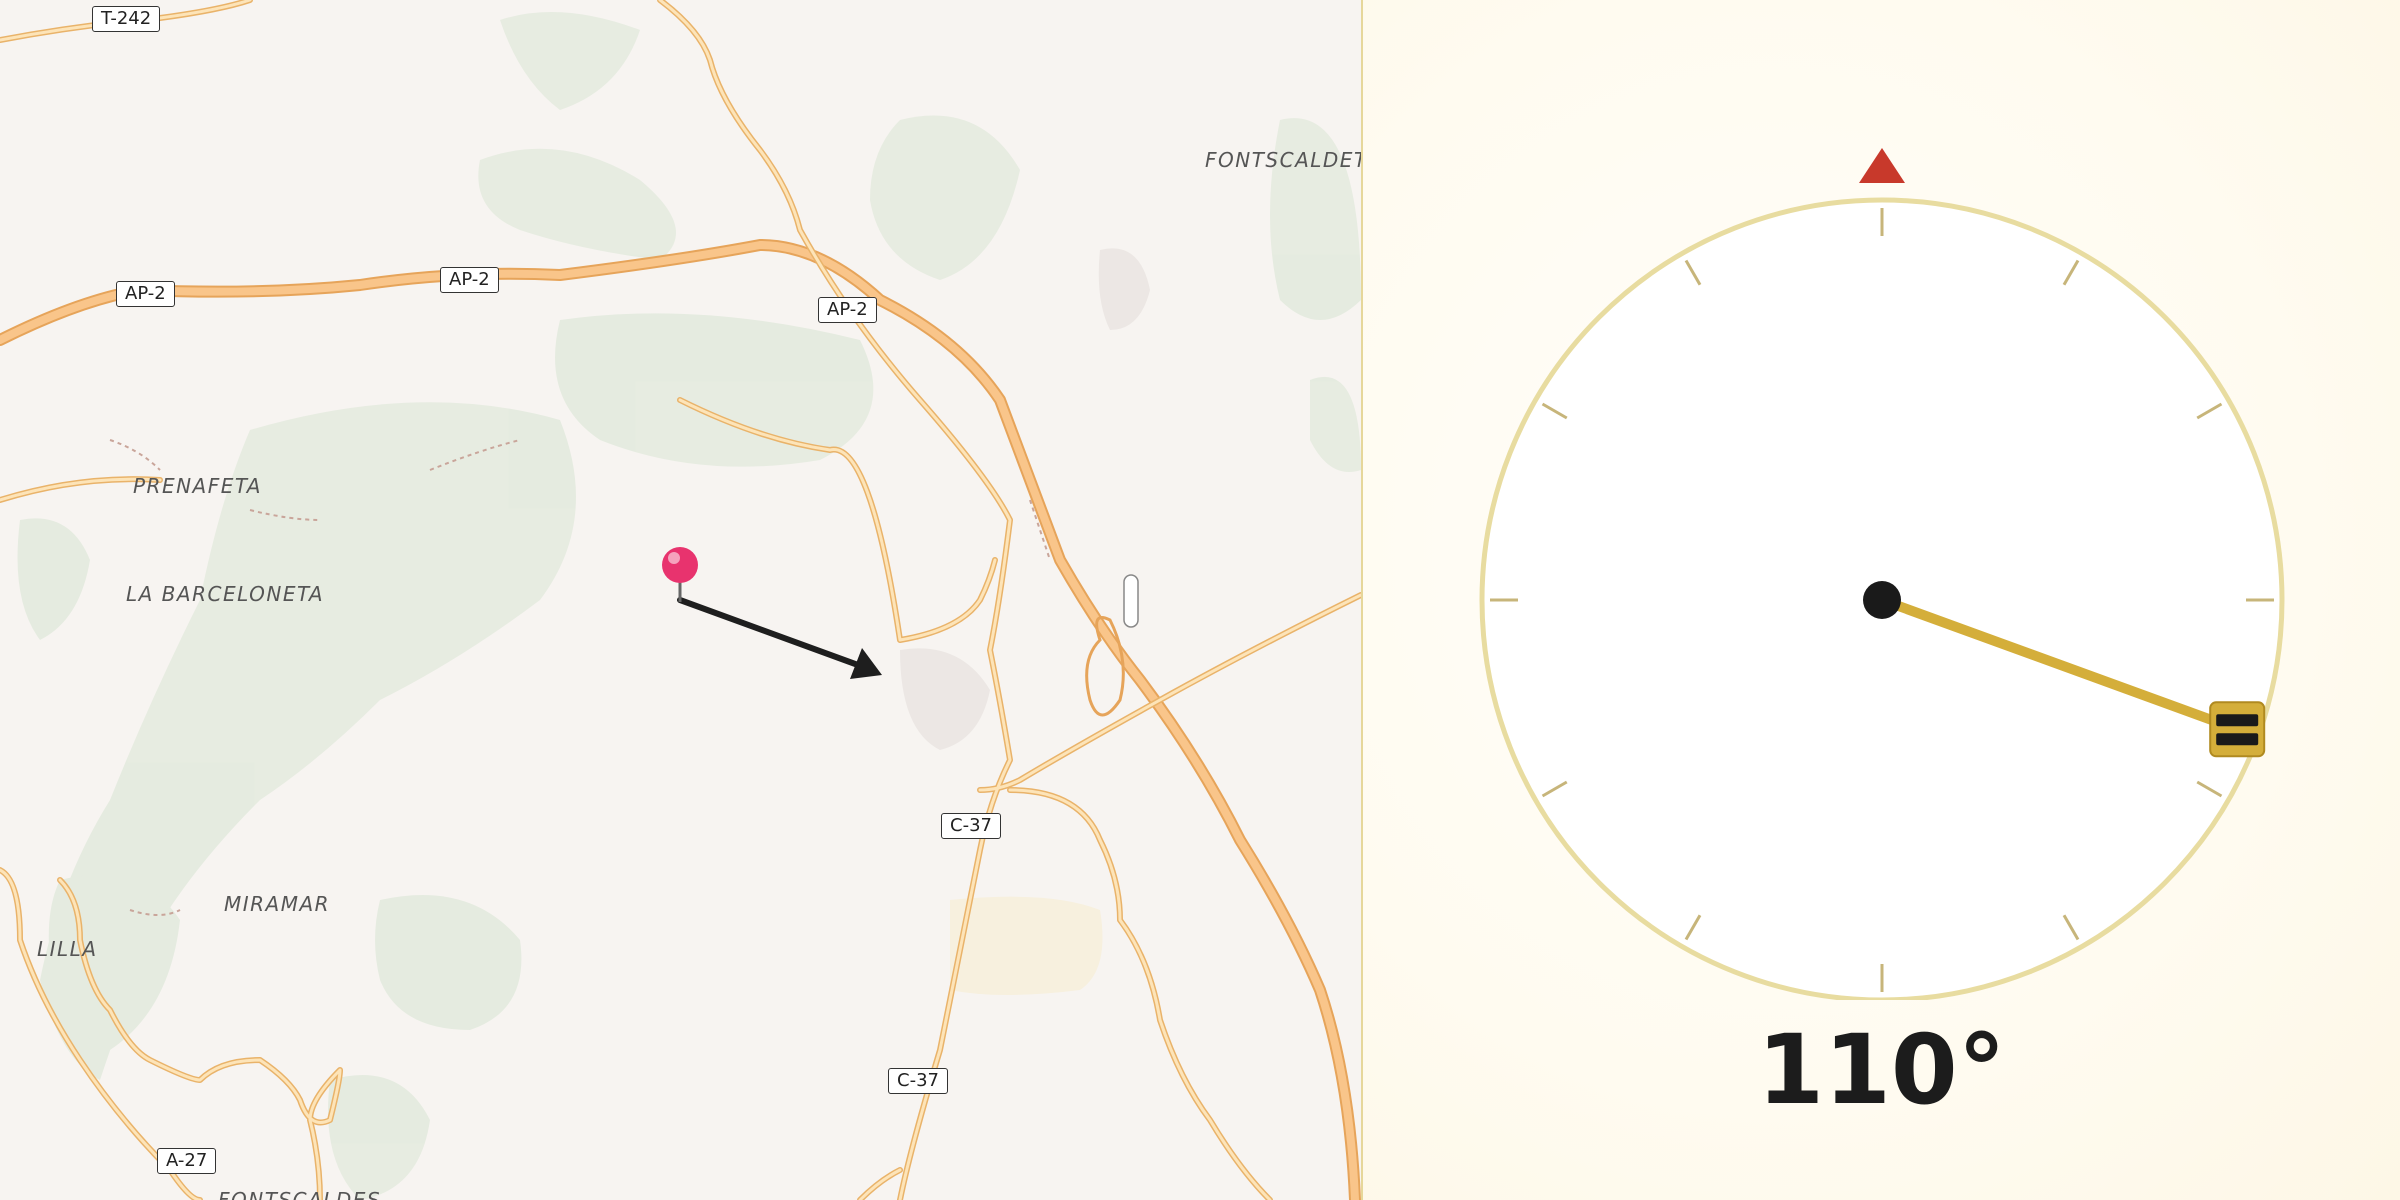  I want to click on heading-drag-handle, so click(2237, 729).